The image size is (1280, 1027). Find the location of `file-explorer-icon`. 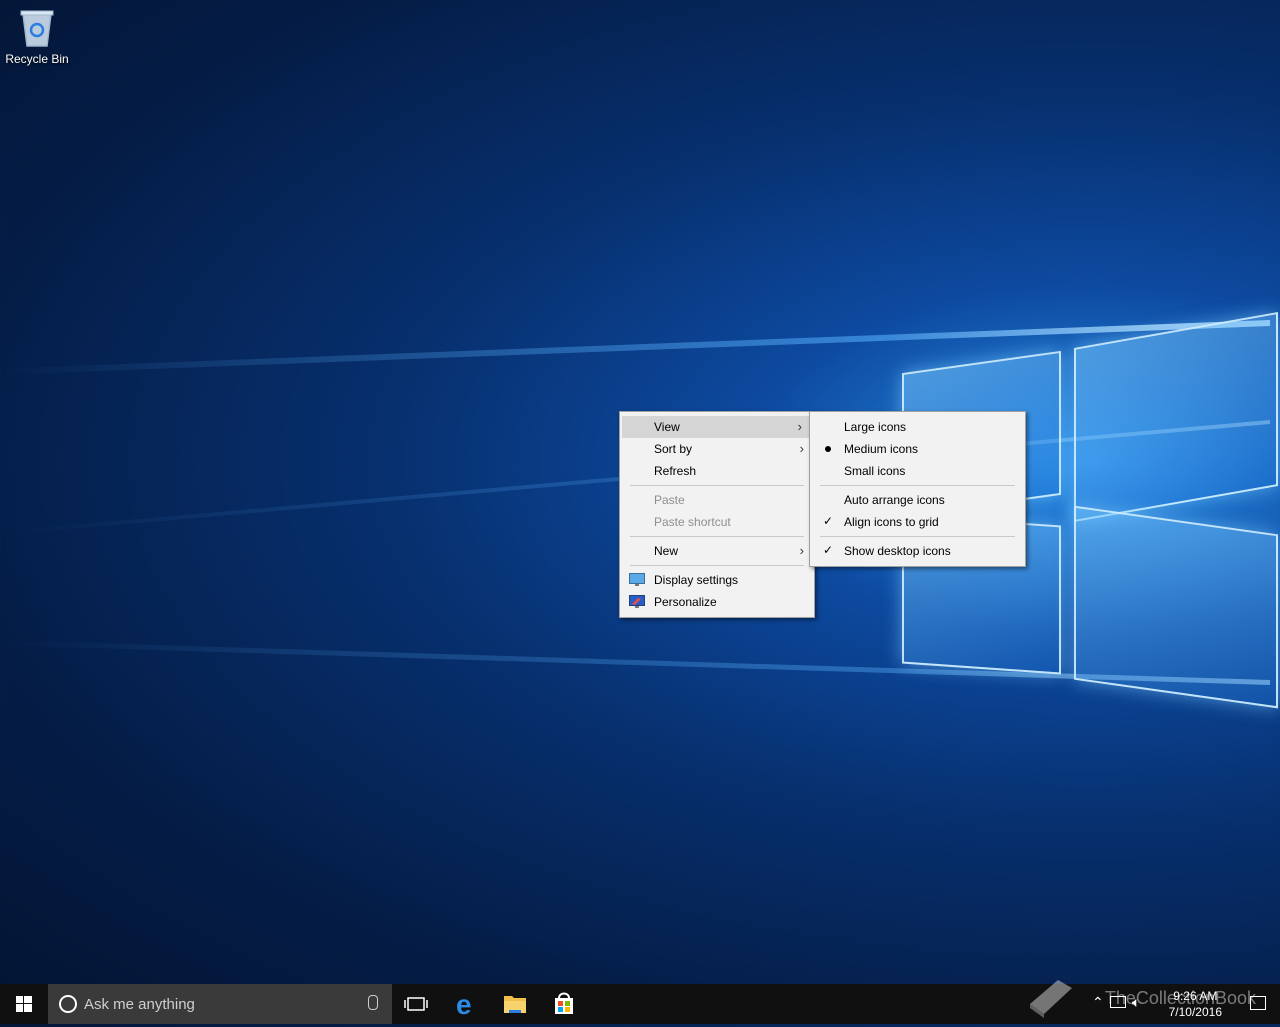

file-explorer-icon is located at coordinates (515, 1004).